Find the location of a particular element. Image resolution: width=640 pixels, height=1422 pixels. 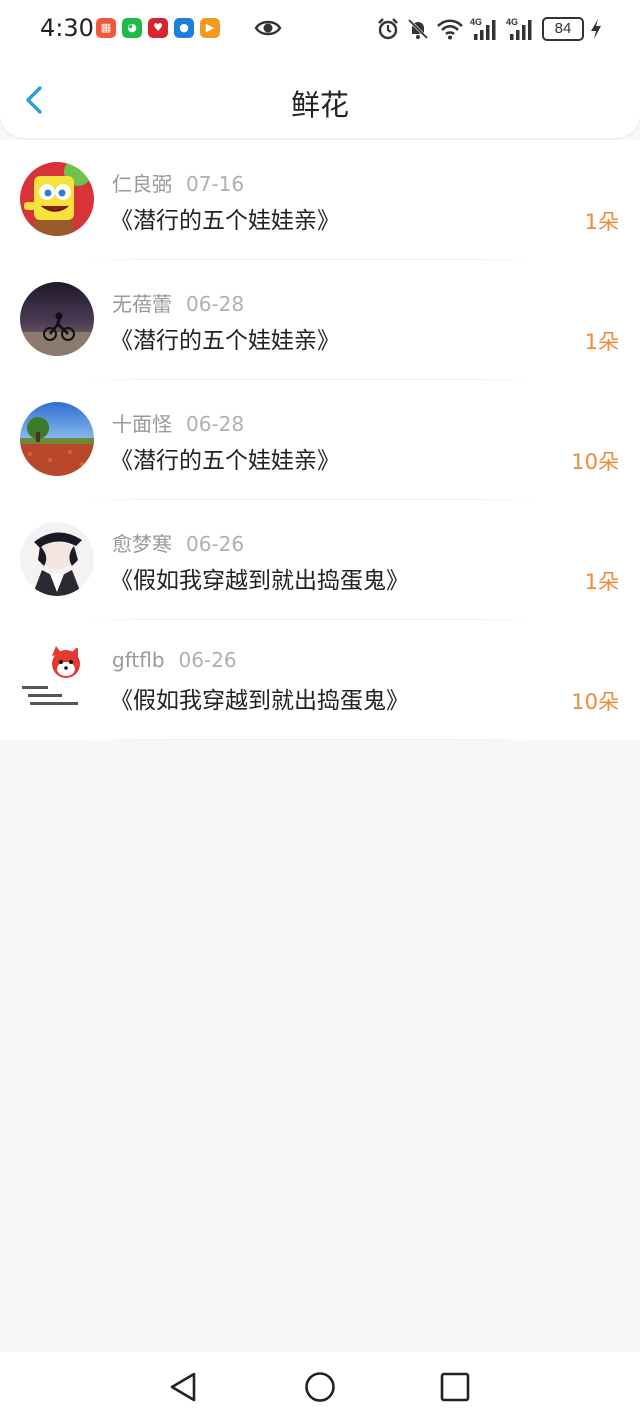

user-name: 仁良弼 is located at coordinates (142, 184).